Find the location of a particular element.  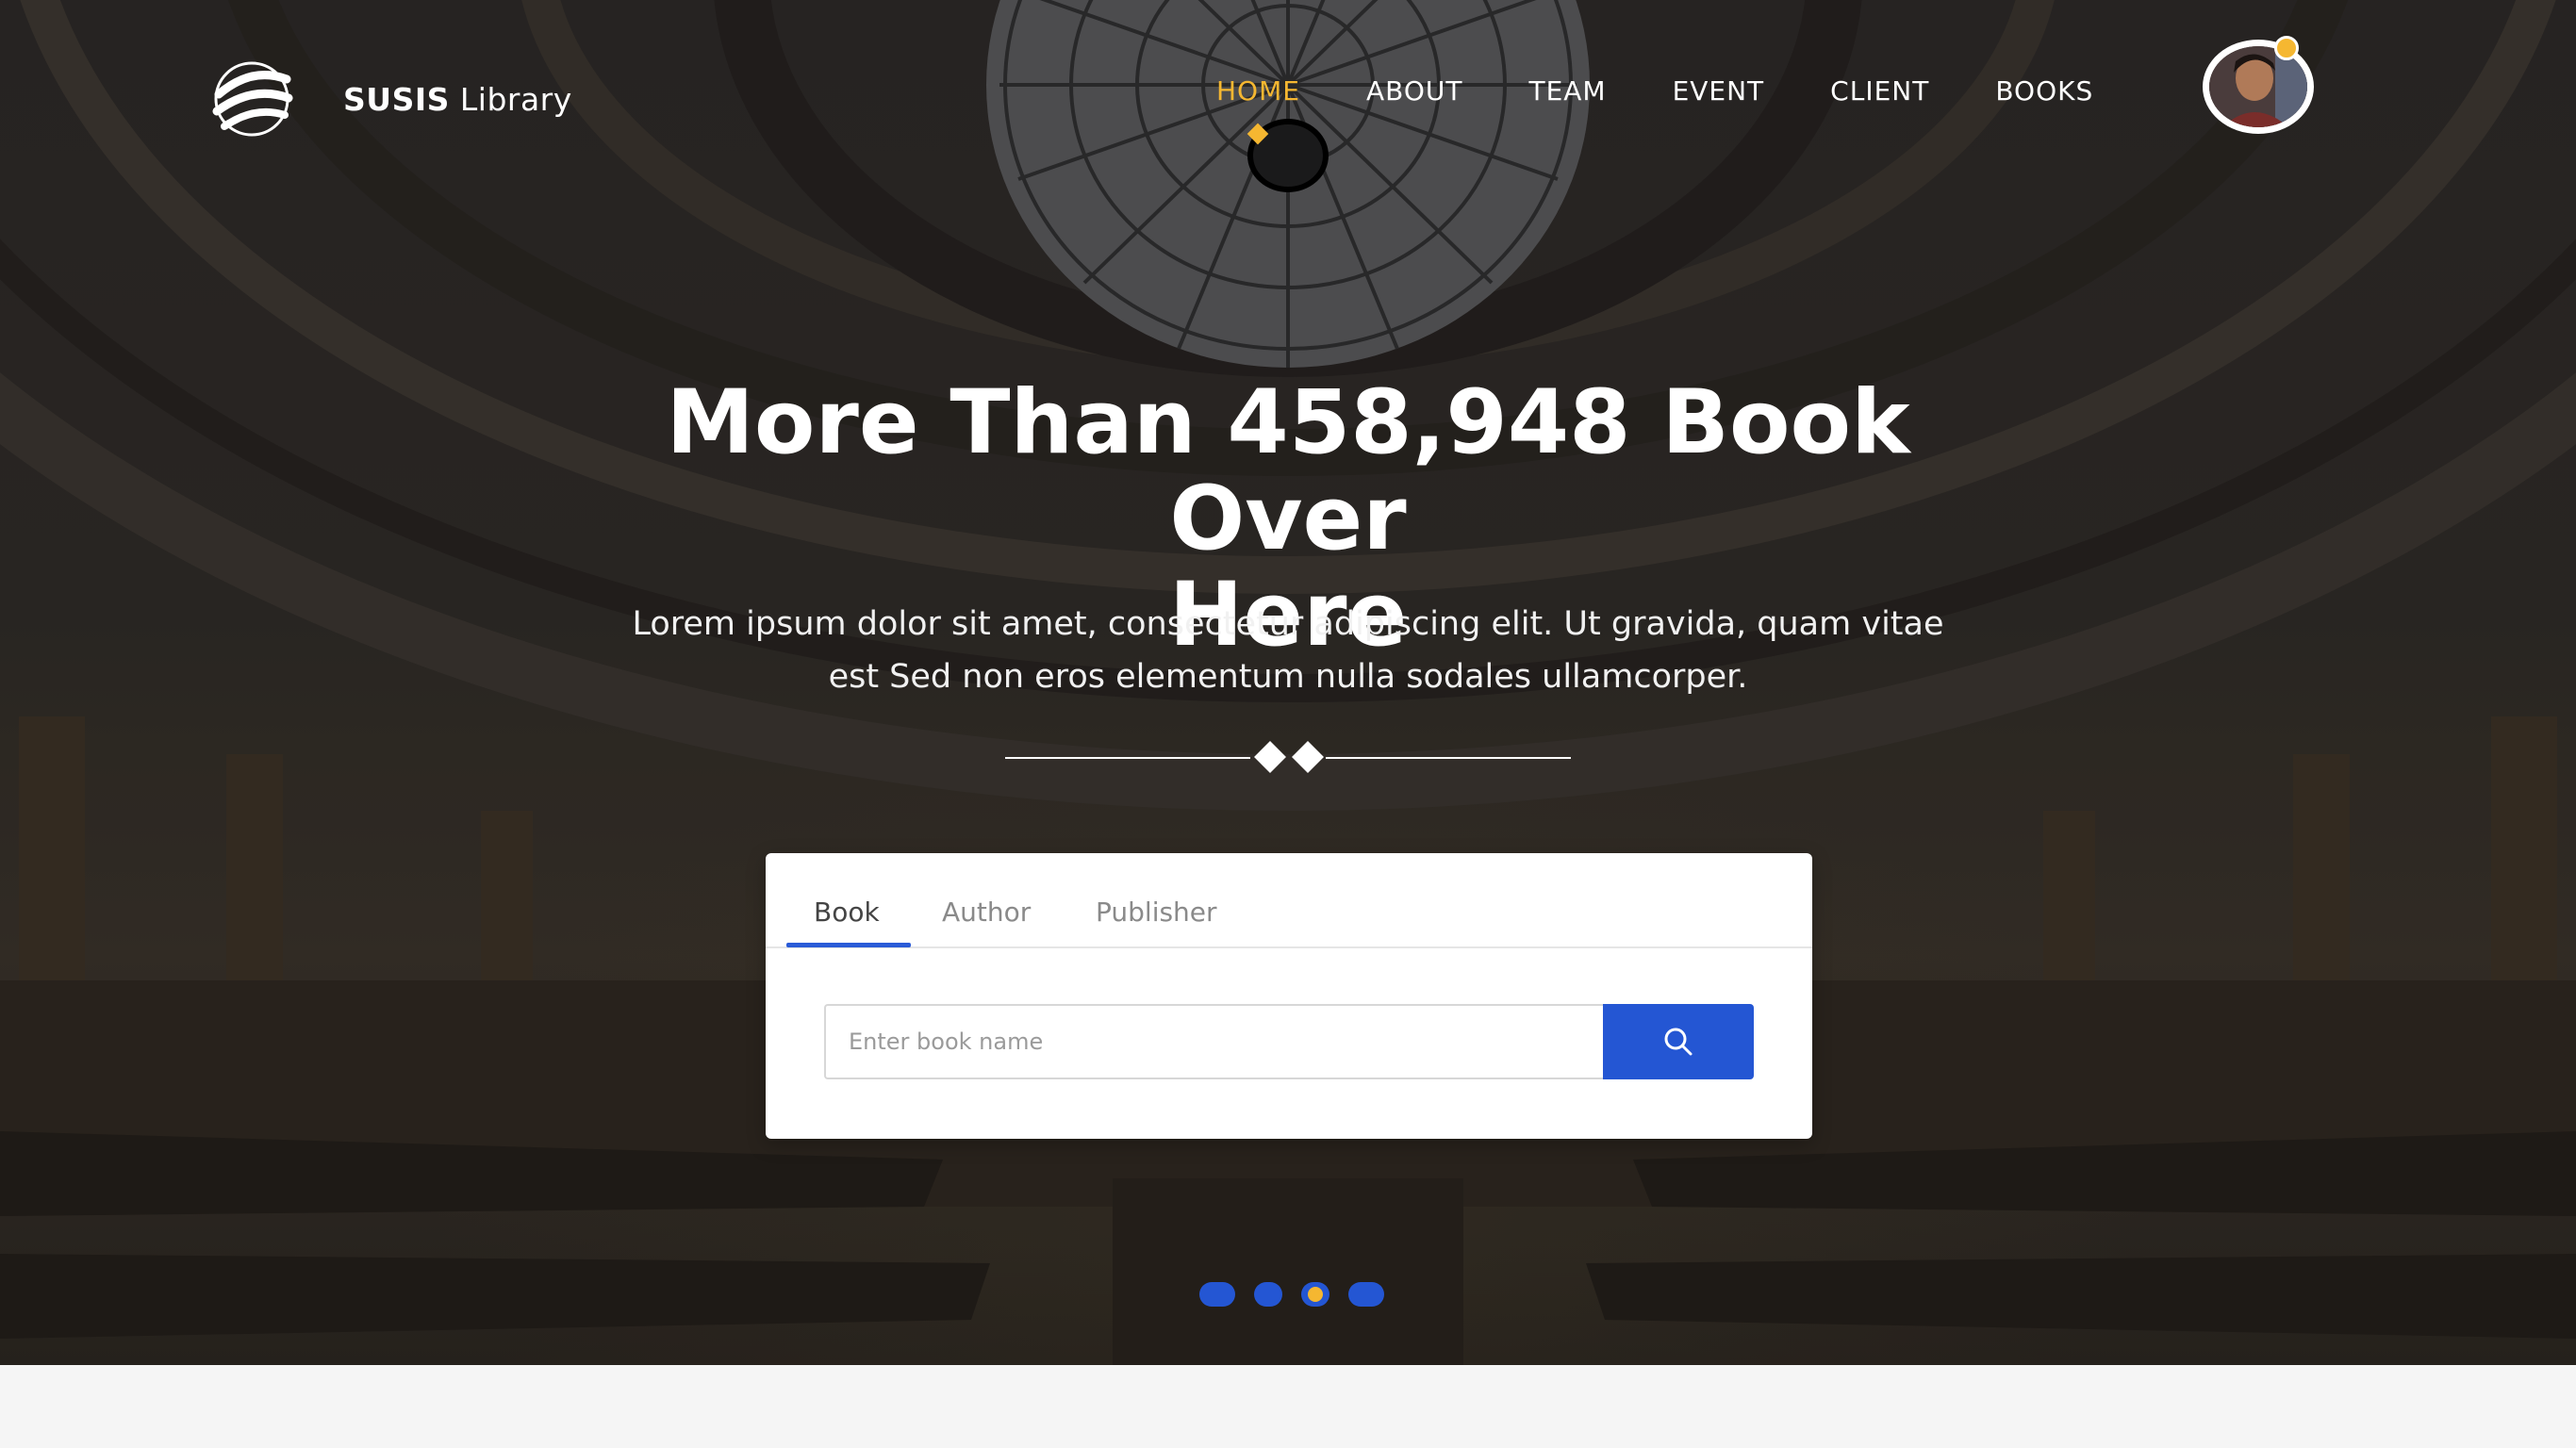

search-button is located at coordinates (1678, 1041).